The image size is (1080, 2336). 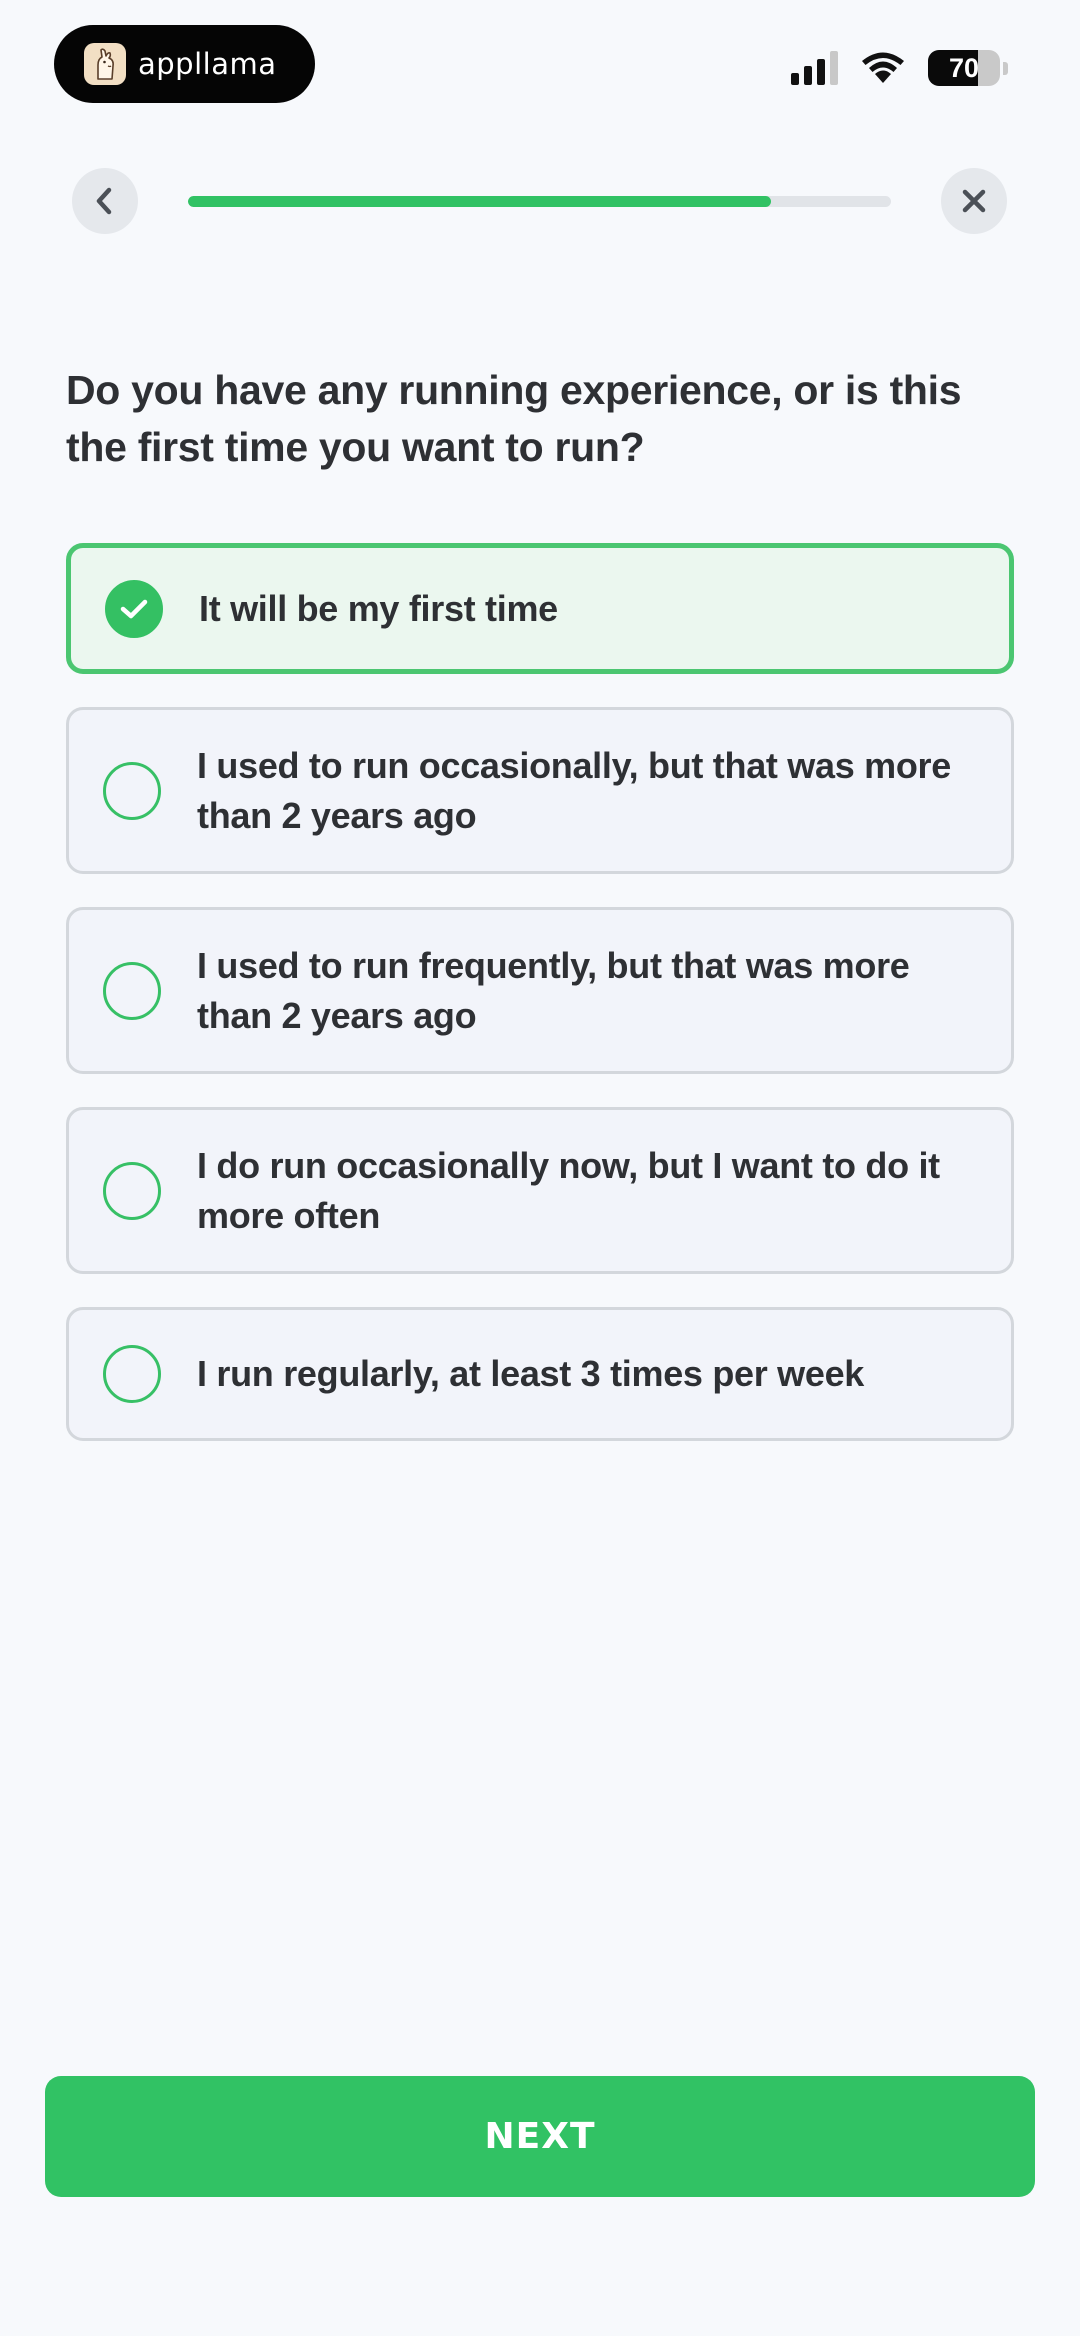 I want to click on checkmark-icon, so click(x=134, y=608).